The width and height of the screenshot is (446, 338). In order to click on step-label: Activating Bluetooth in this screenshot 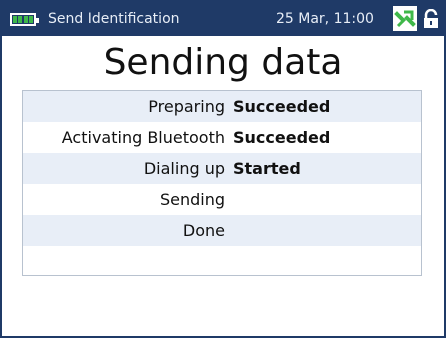, I will do `click(143, 137)`.